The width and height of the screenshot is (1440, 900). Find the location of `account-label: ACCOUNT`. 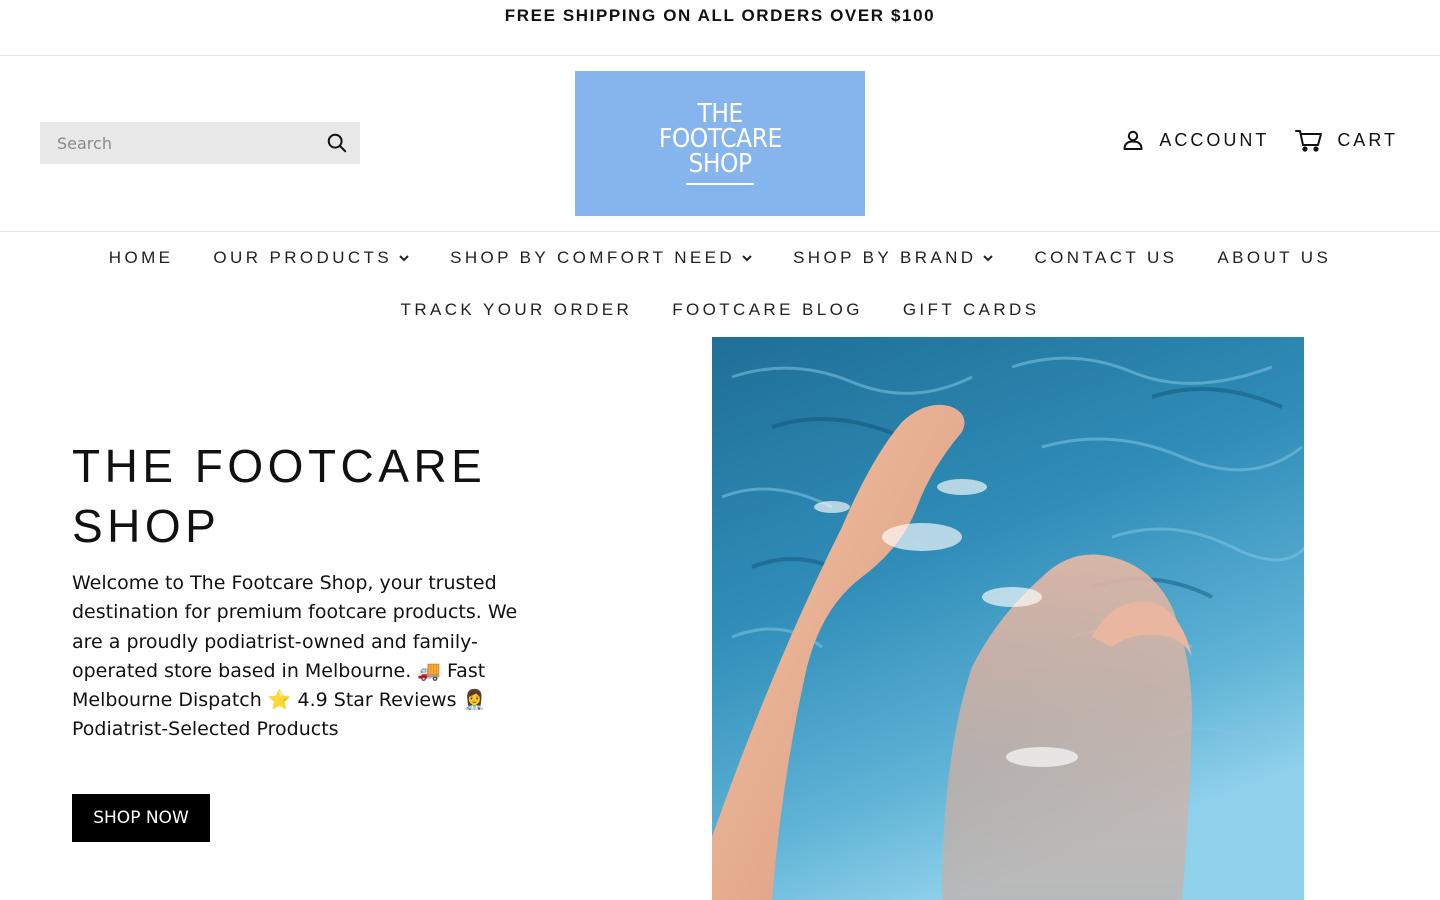

account-label: ACCOUNT is located at coordinates (1214, 139).